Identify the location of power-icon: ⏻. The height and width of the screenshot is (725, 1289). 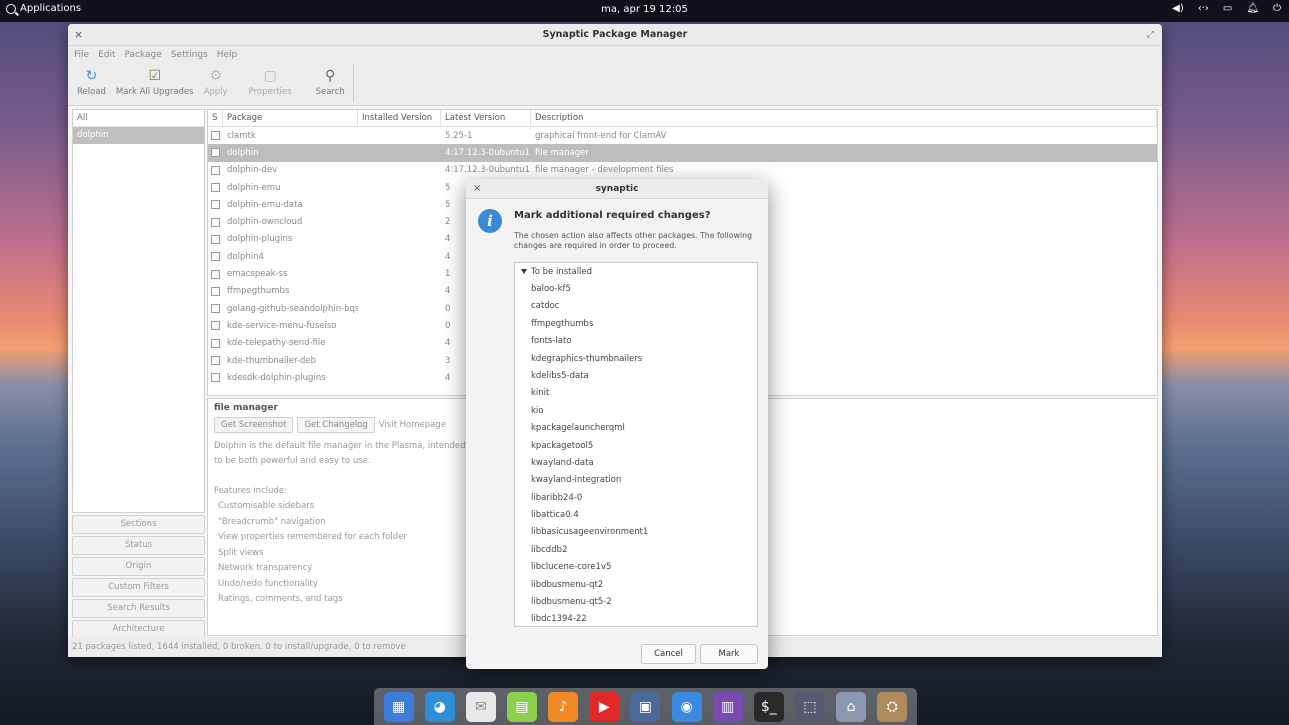
(1277, 8).